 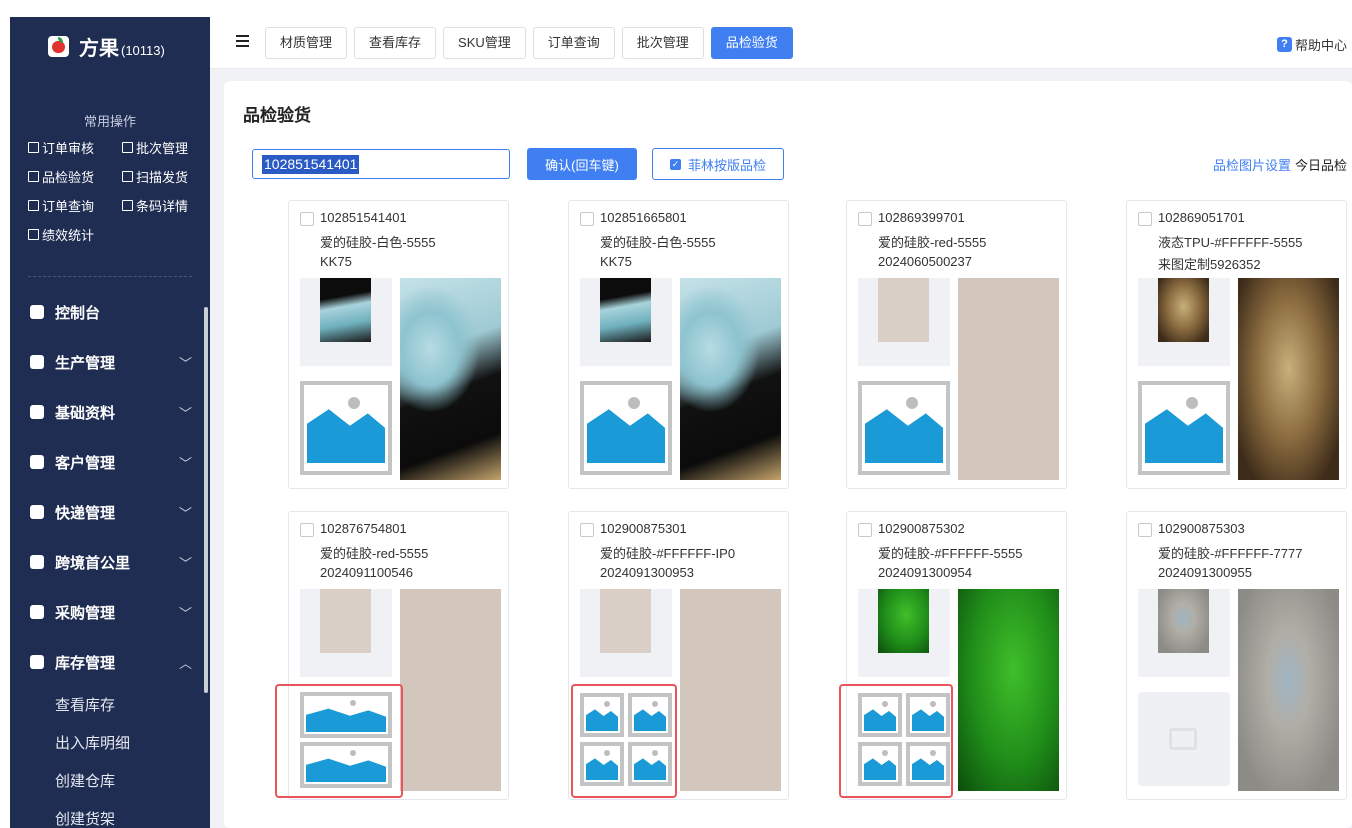 I want to click on quick-order-search: 订单查询, so click(x=75, y=205).